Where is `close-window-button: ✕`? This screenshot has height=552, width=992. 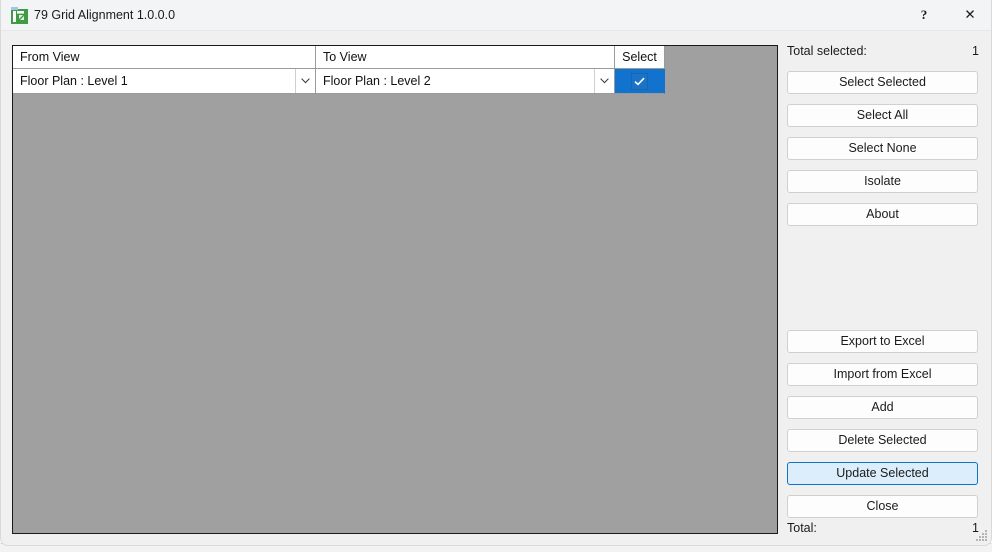 close-window-button: ✕ is located at coordinates (969, 15).